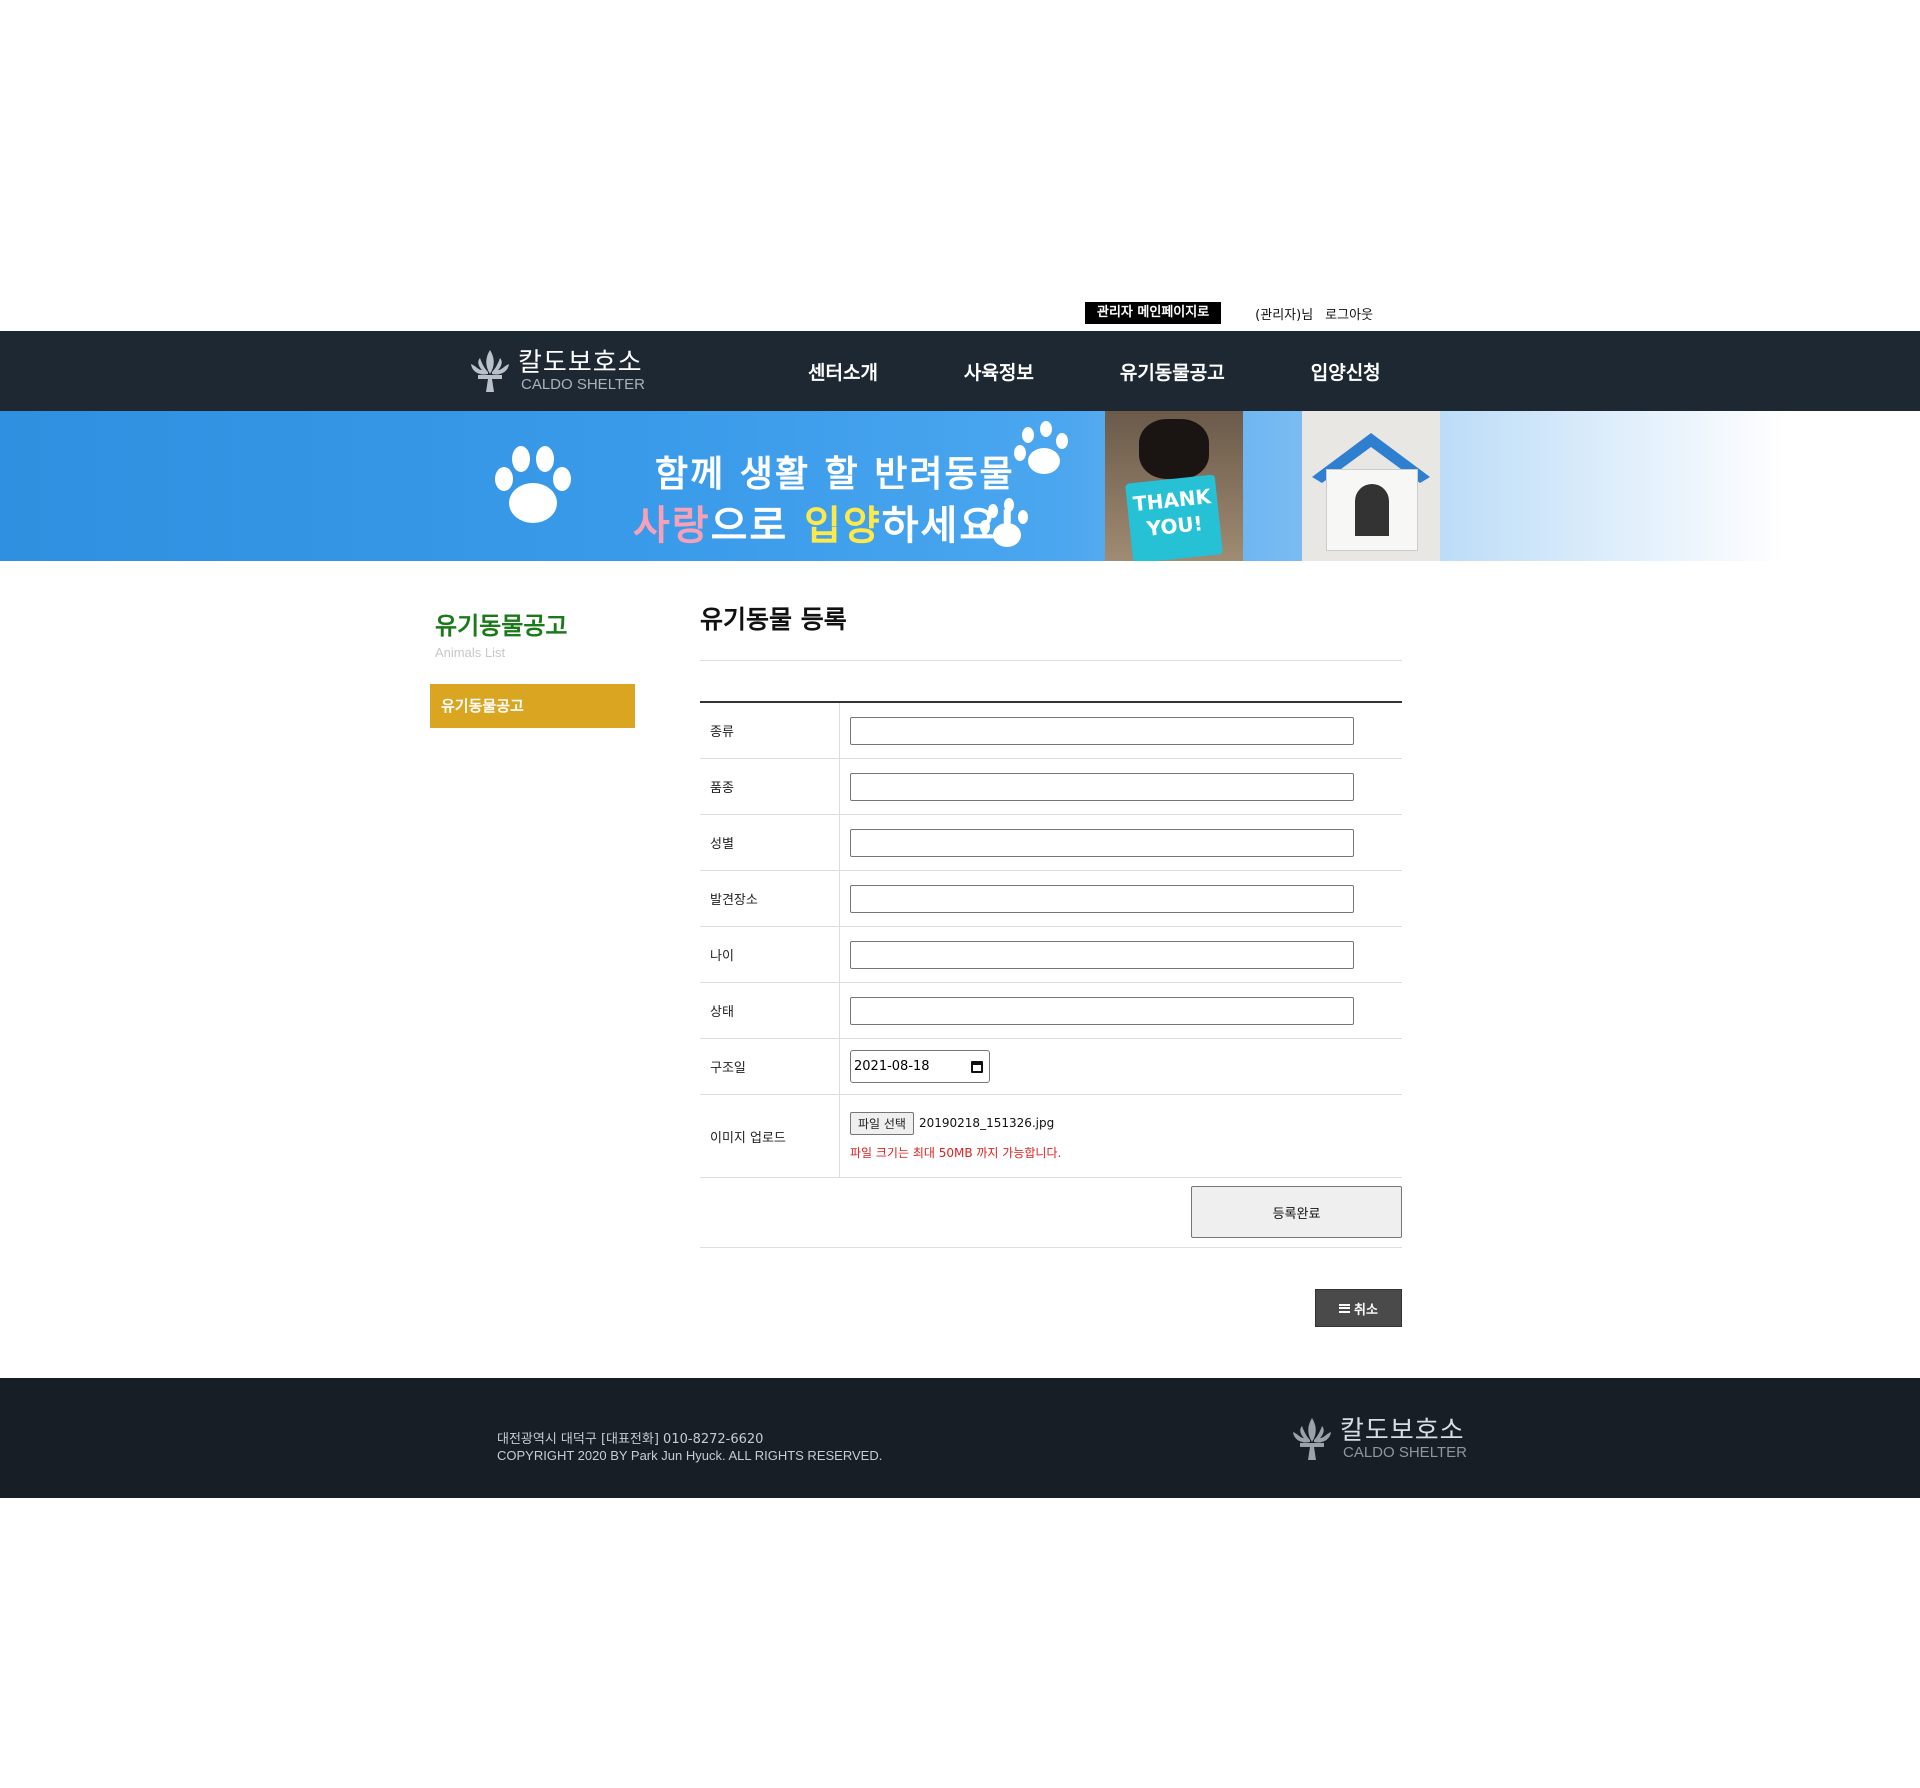 This screenshot has width=1920, height=1788. Describe the element at coordinates (770, 842) in the screenshot. I see `field-label: 성별` at that location.